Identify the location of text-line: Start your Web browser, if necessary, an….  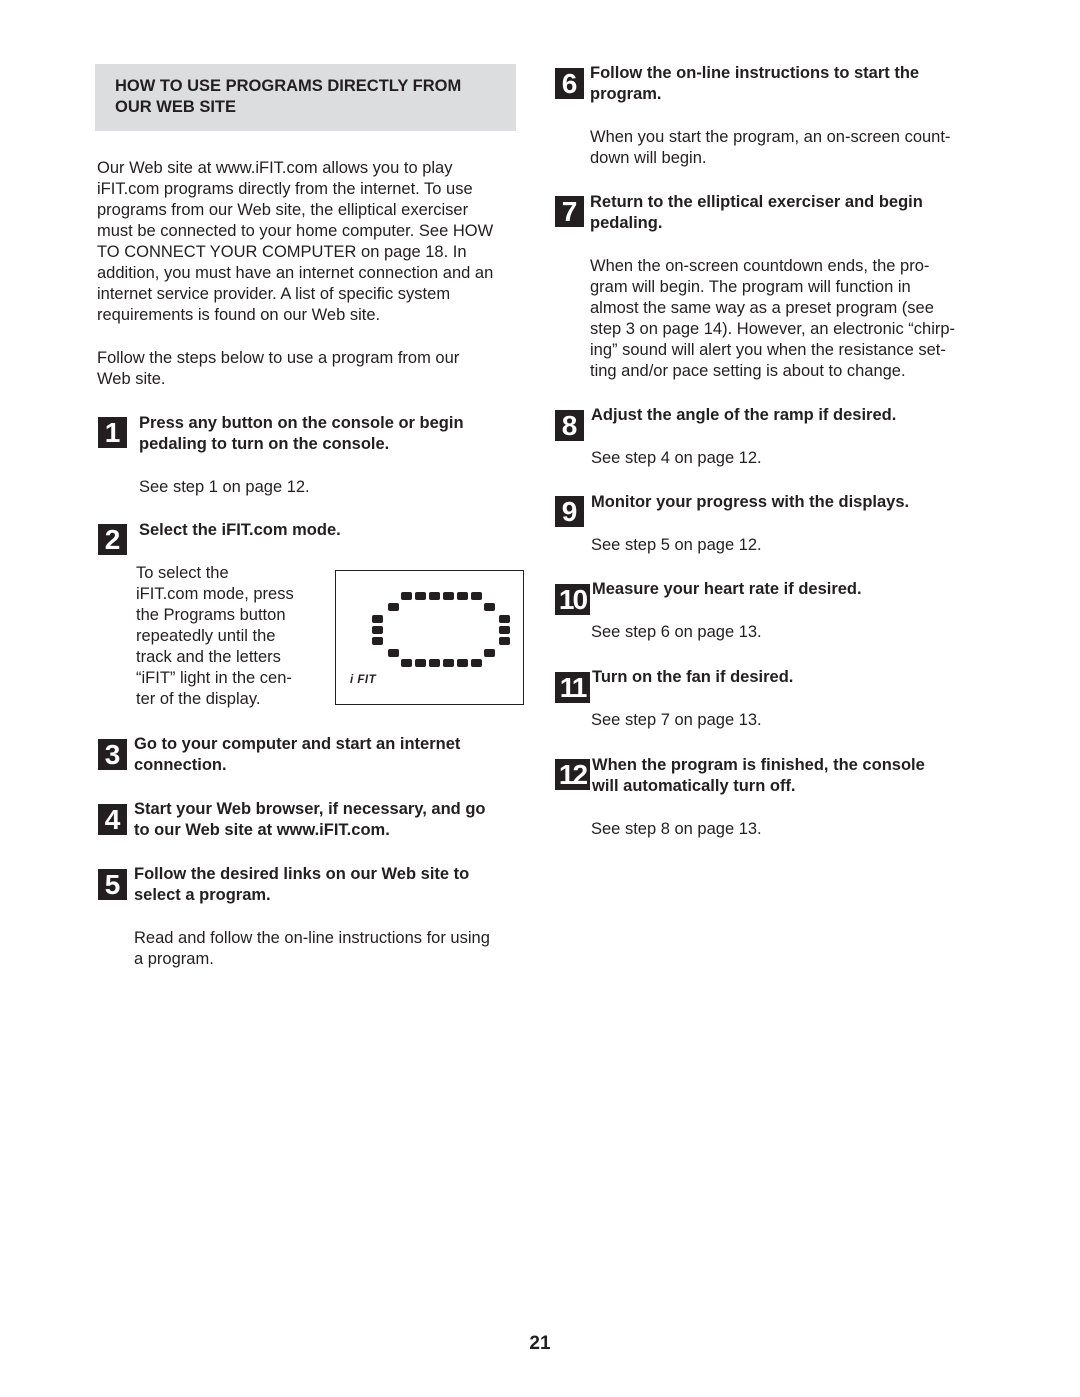
(310, 809).